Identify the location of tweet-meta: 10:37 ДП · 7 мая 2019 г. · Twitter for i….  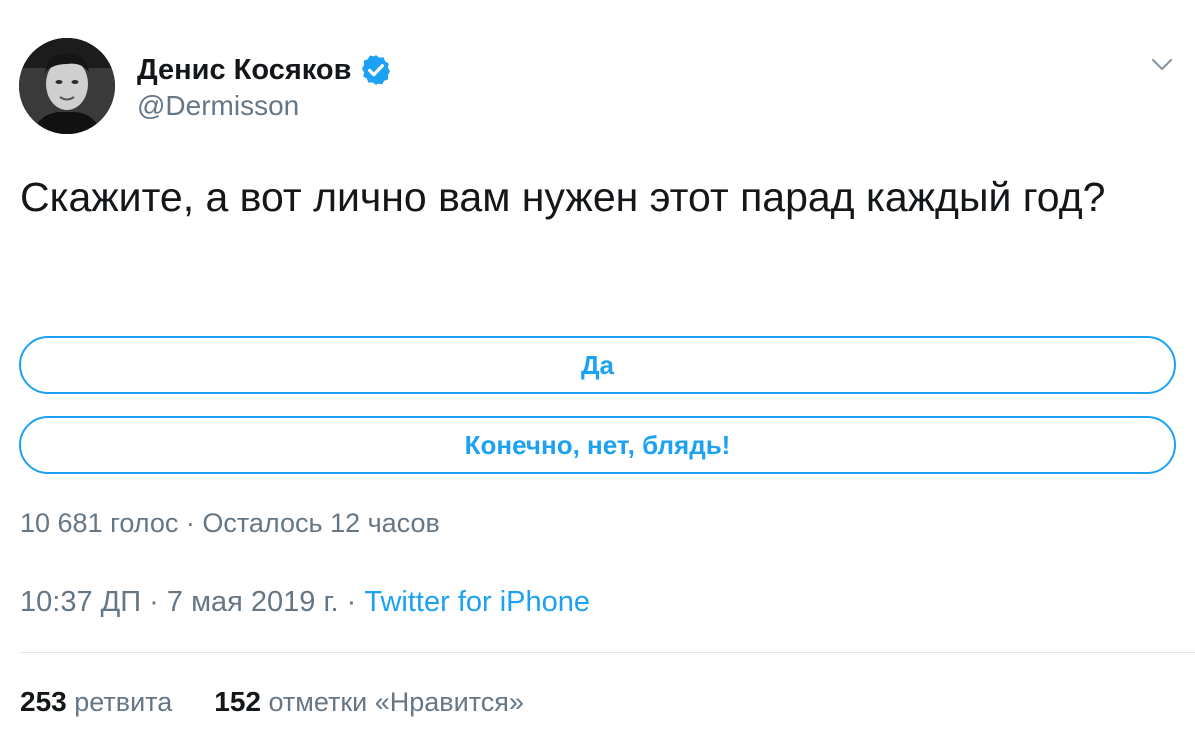
(305, 602).